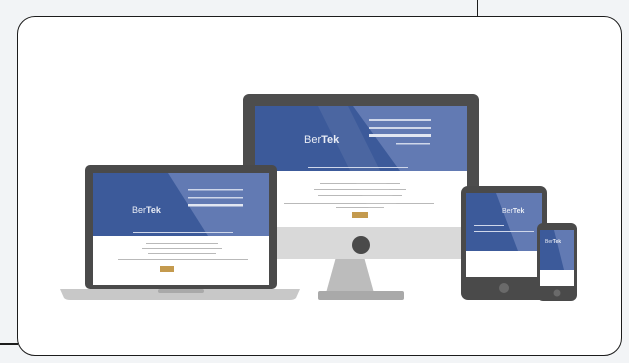 This screenshot has width=629, height=363. What do you see at coordinates (181, 291) in the screenshot?
I see `laptop-notch` at bounding box center [181, 291].